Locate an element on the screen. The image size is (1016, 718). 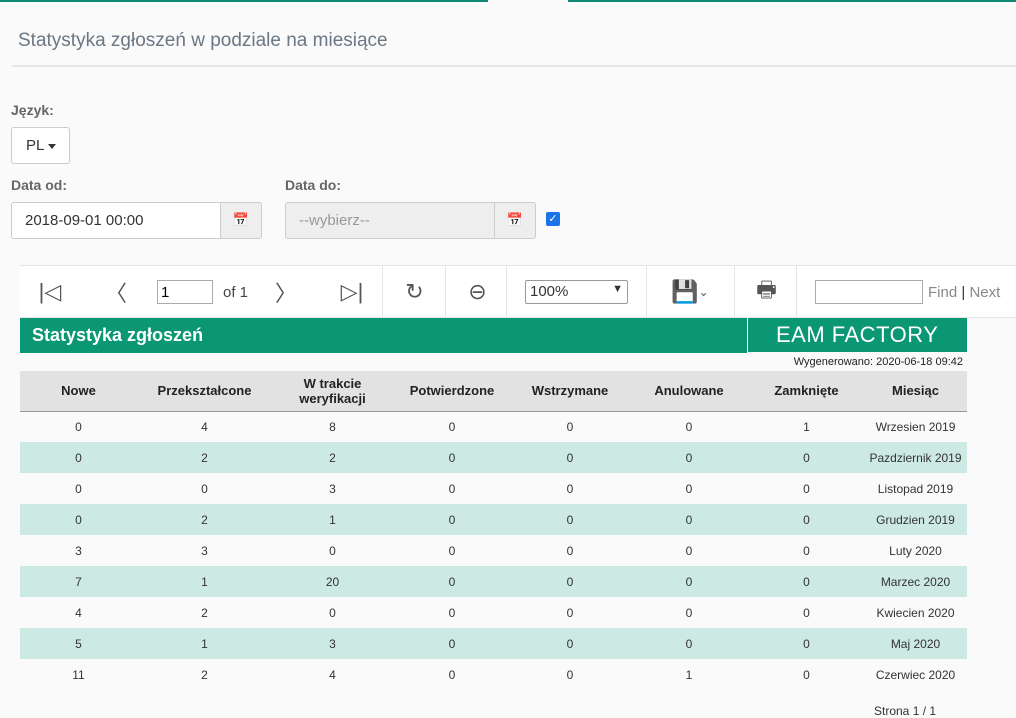
table-row: 0 0 3 0 0 0 0 Listopad 2019 is located at coordinates (493, 488).